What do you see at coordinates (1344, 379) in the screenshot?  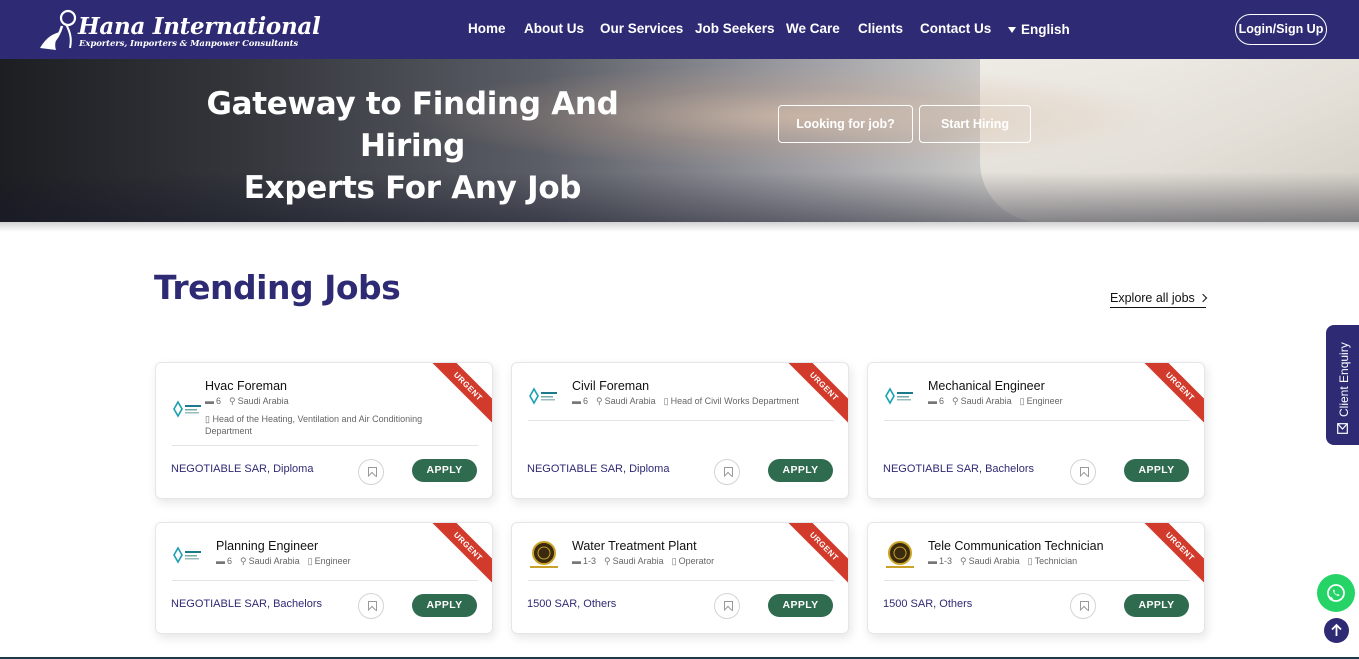 I see `client-enquiry-label: Client Enquiry` at bounding box center [1344, 379].